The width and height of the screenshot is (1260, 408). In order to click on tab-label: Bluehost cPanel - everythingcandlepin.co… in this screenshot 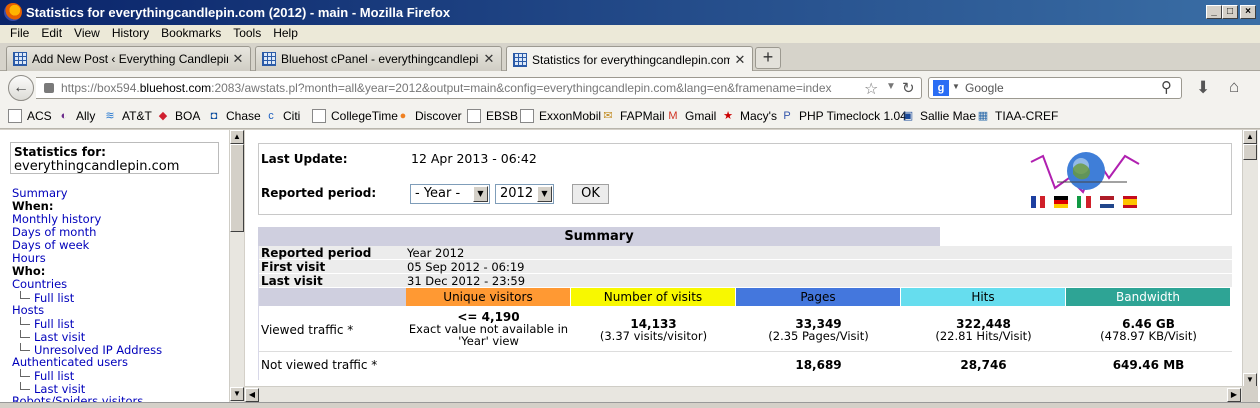, I will do `click(380, 59)`.